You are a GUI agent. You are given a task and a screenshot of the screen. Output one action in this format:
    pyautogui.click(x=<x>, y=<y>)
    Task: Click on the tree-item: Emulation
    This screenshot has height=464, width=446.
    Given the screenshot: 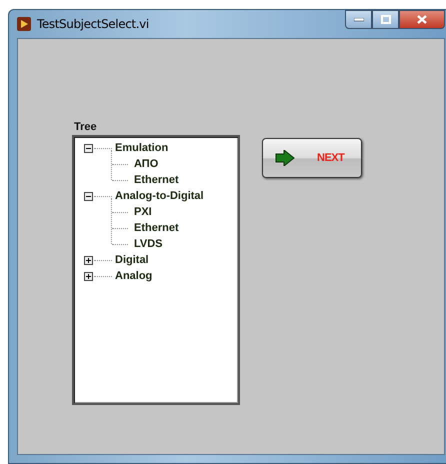 What is the action you would take?
    pyautogui.click(x=141, y=148)
    